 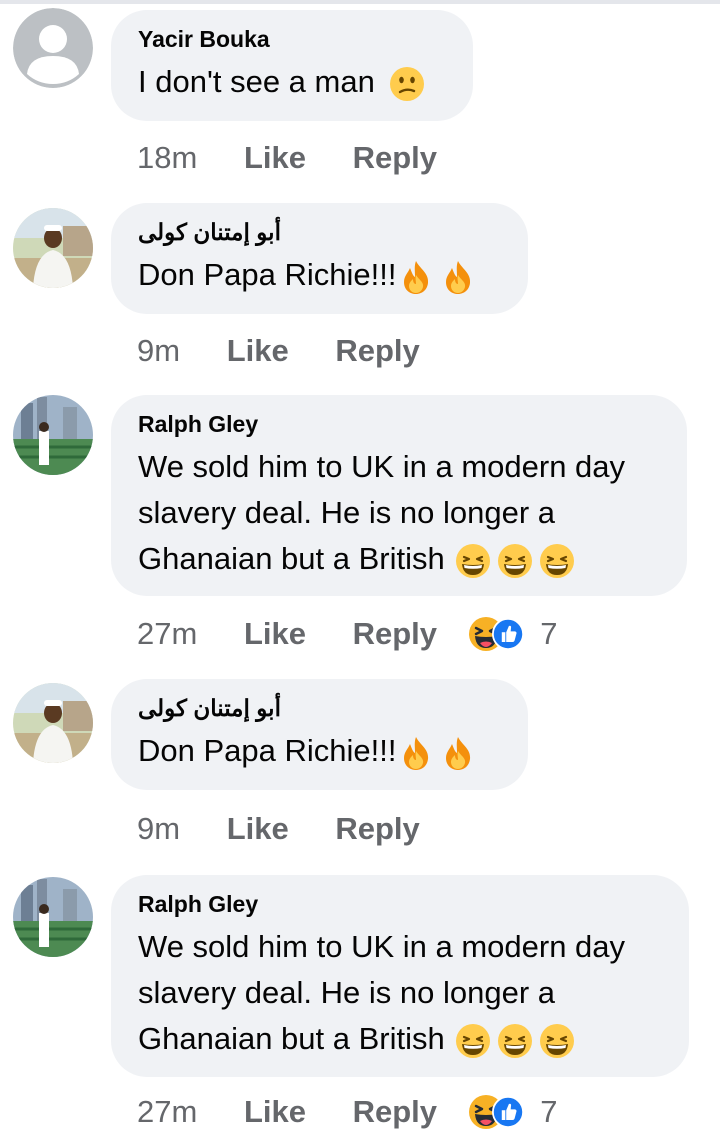 I want to click on comment-bubble: Yacir Bouka I don't see a man, so click(x=292, y=65).